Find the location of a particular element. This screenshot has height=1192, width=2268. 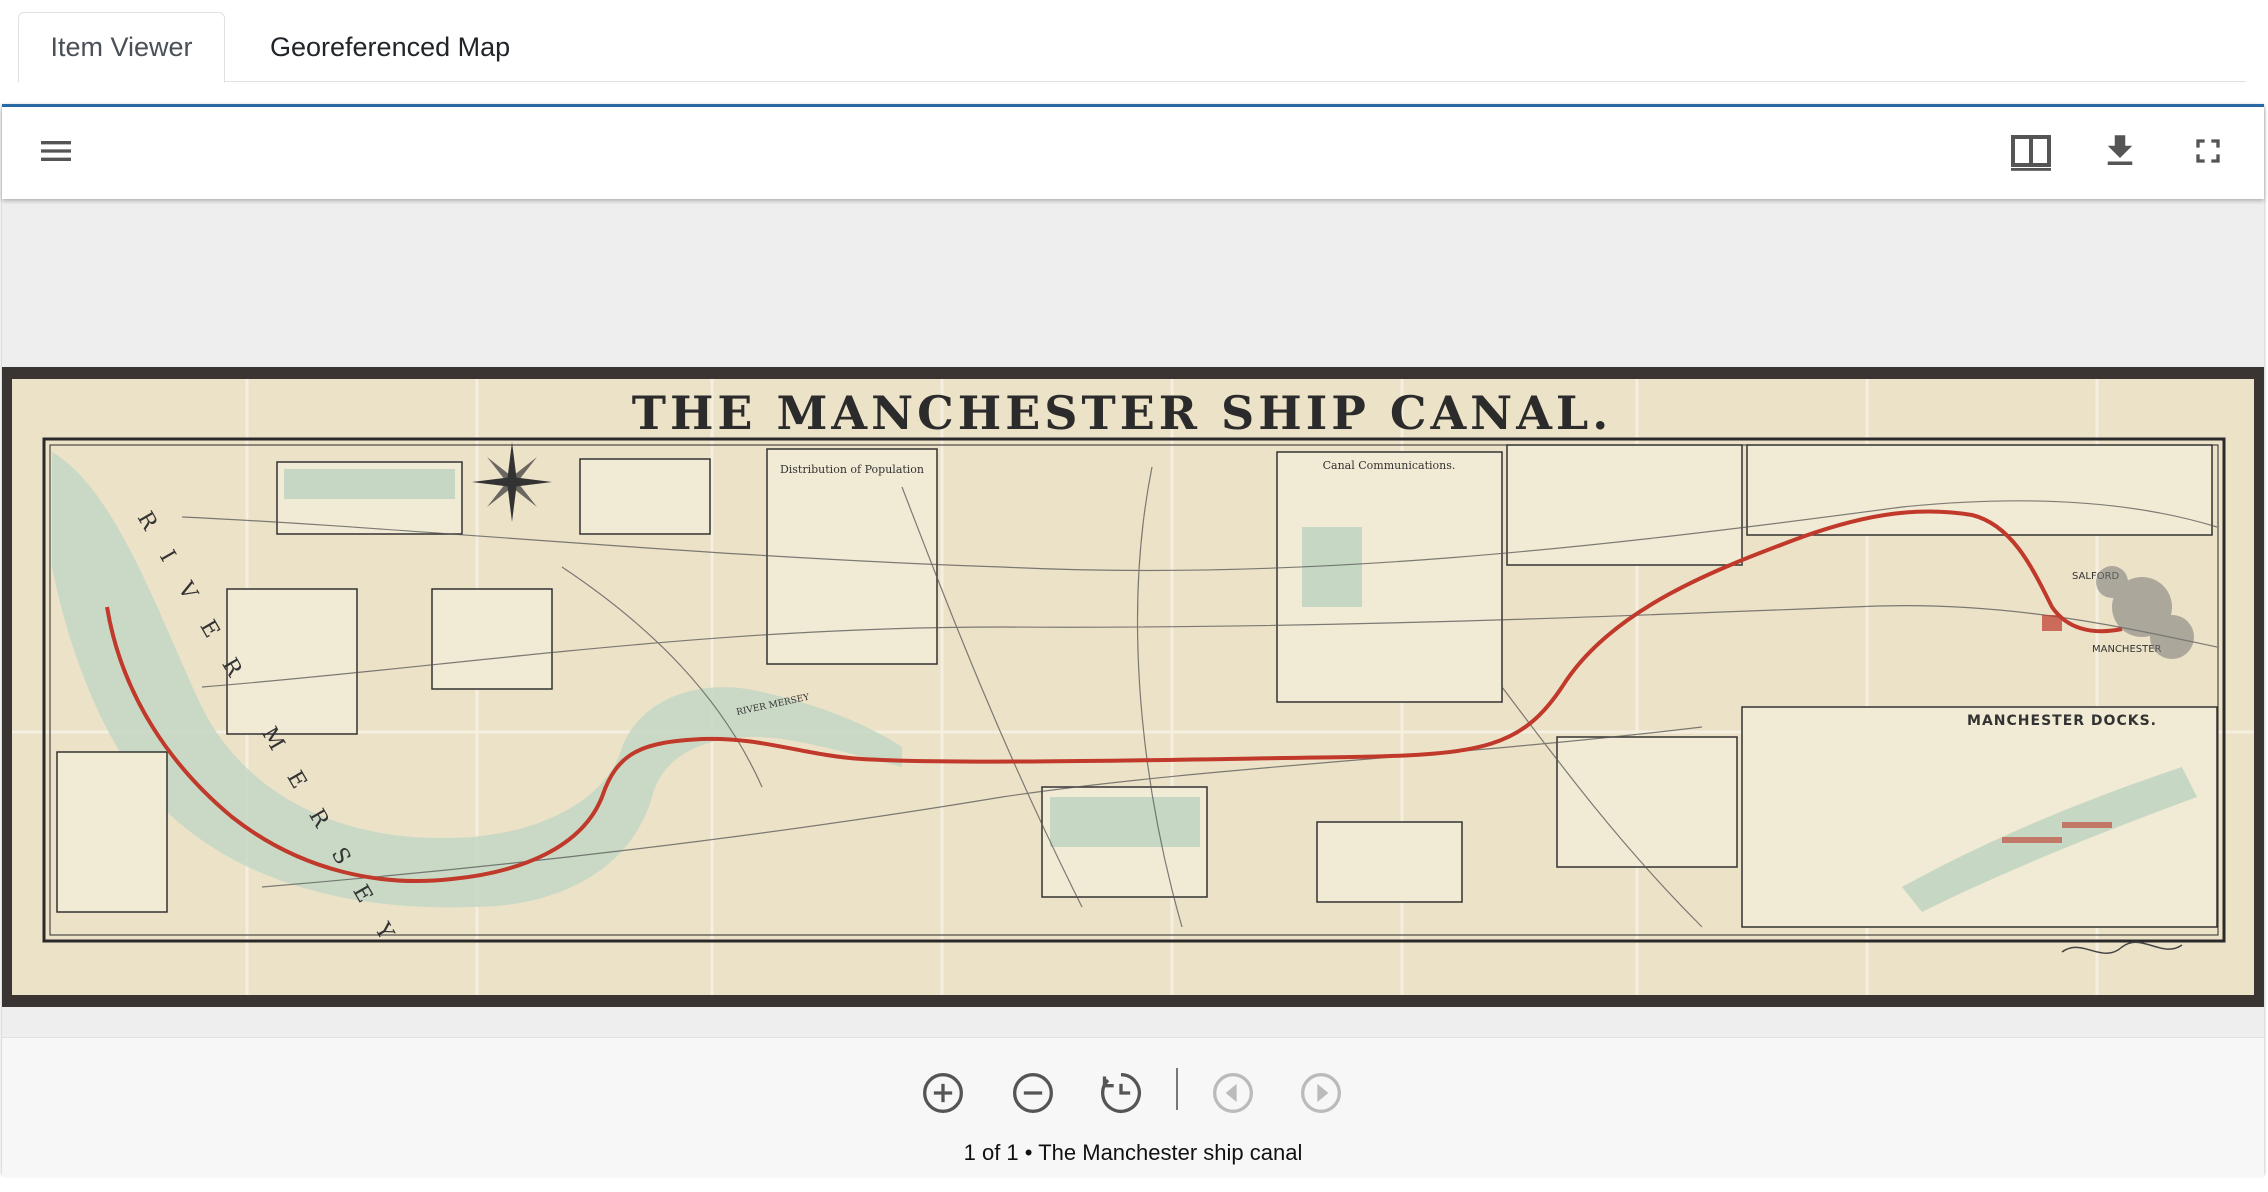

book-view-icon is located at coordinates (2031, 153).